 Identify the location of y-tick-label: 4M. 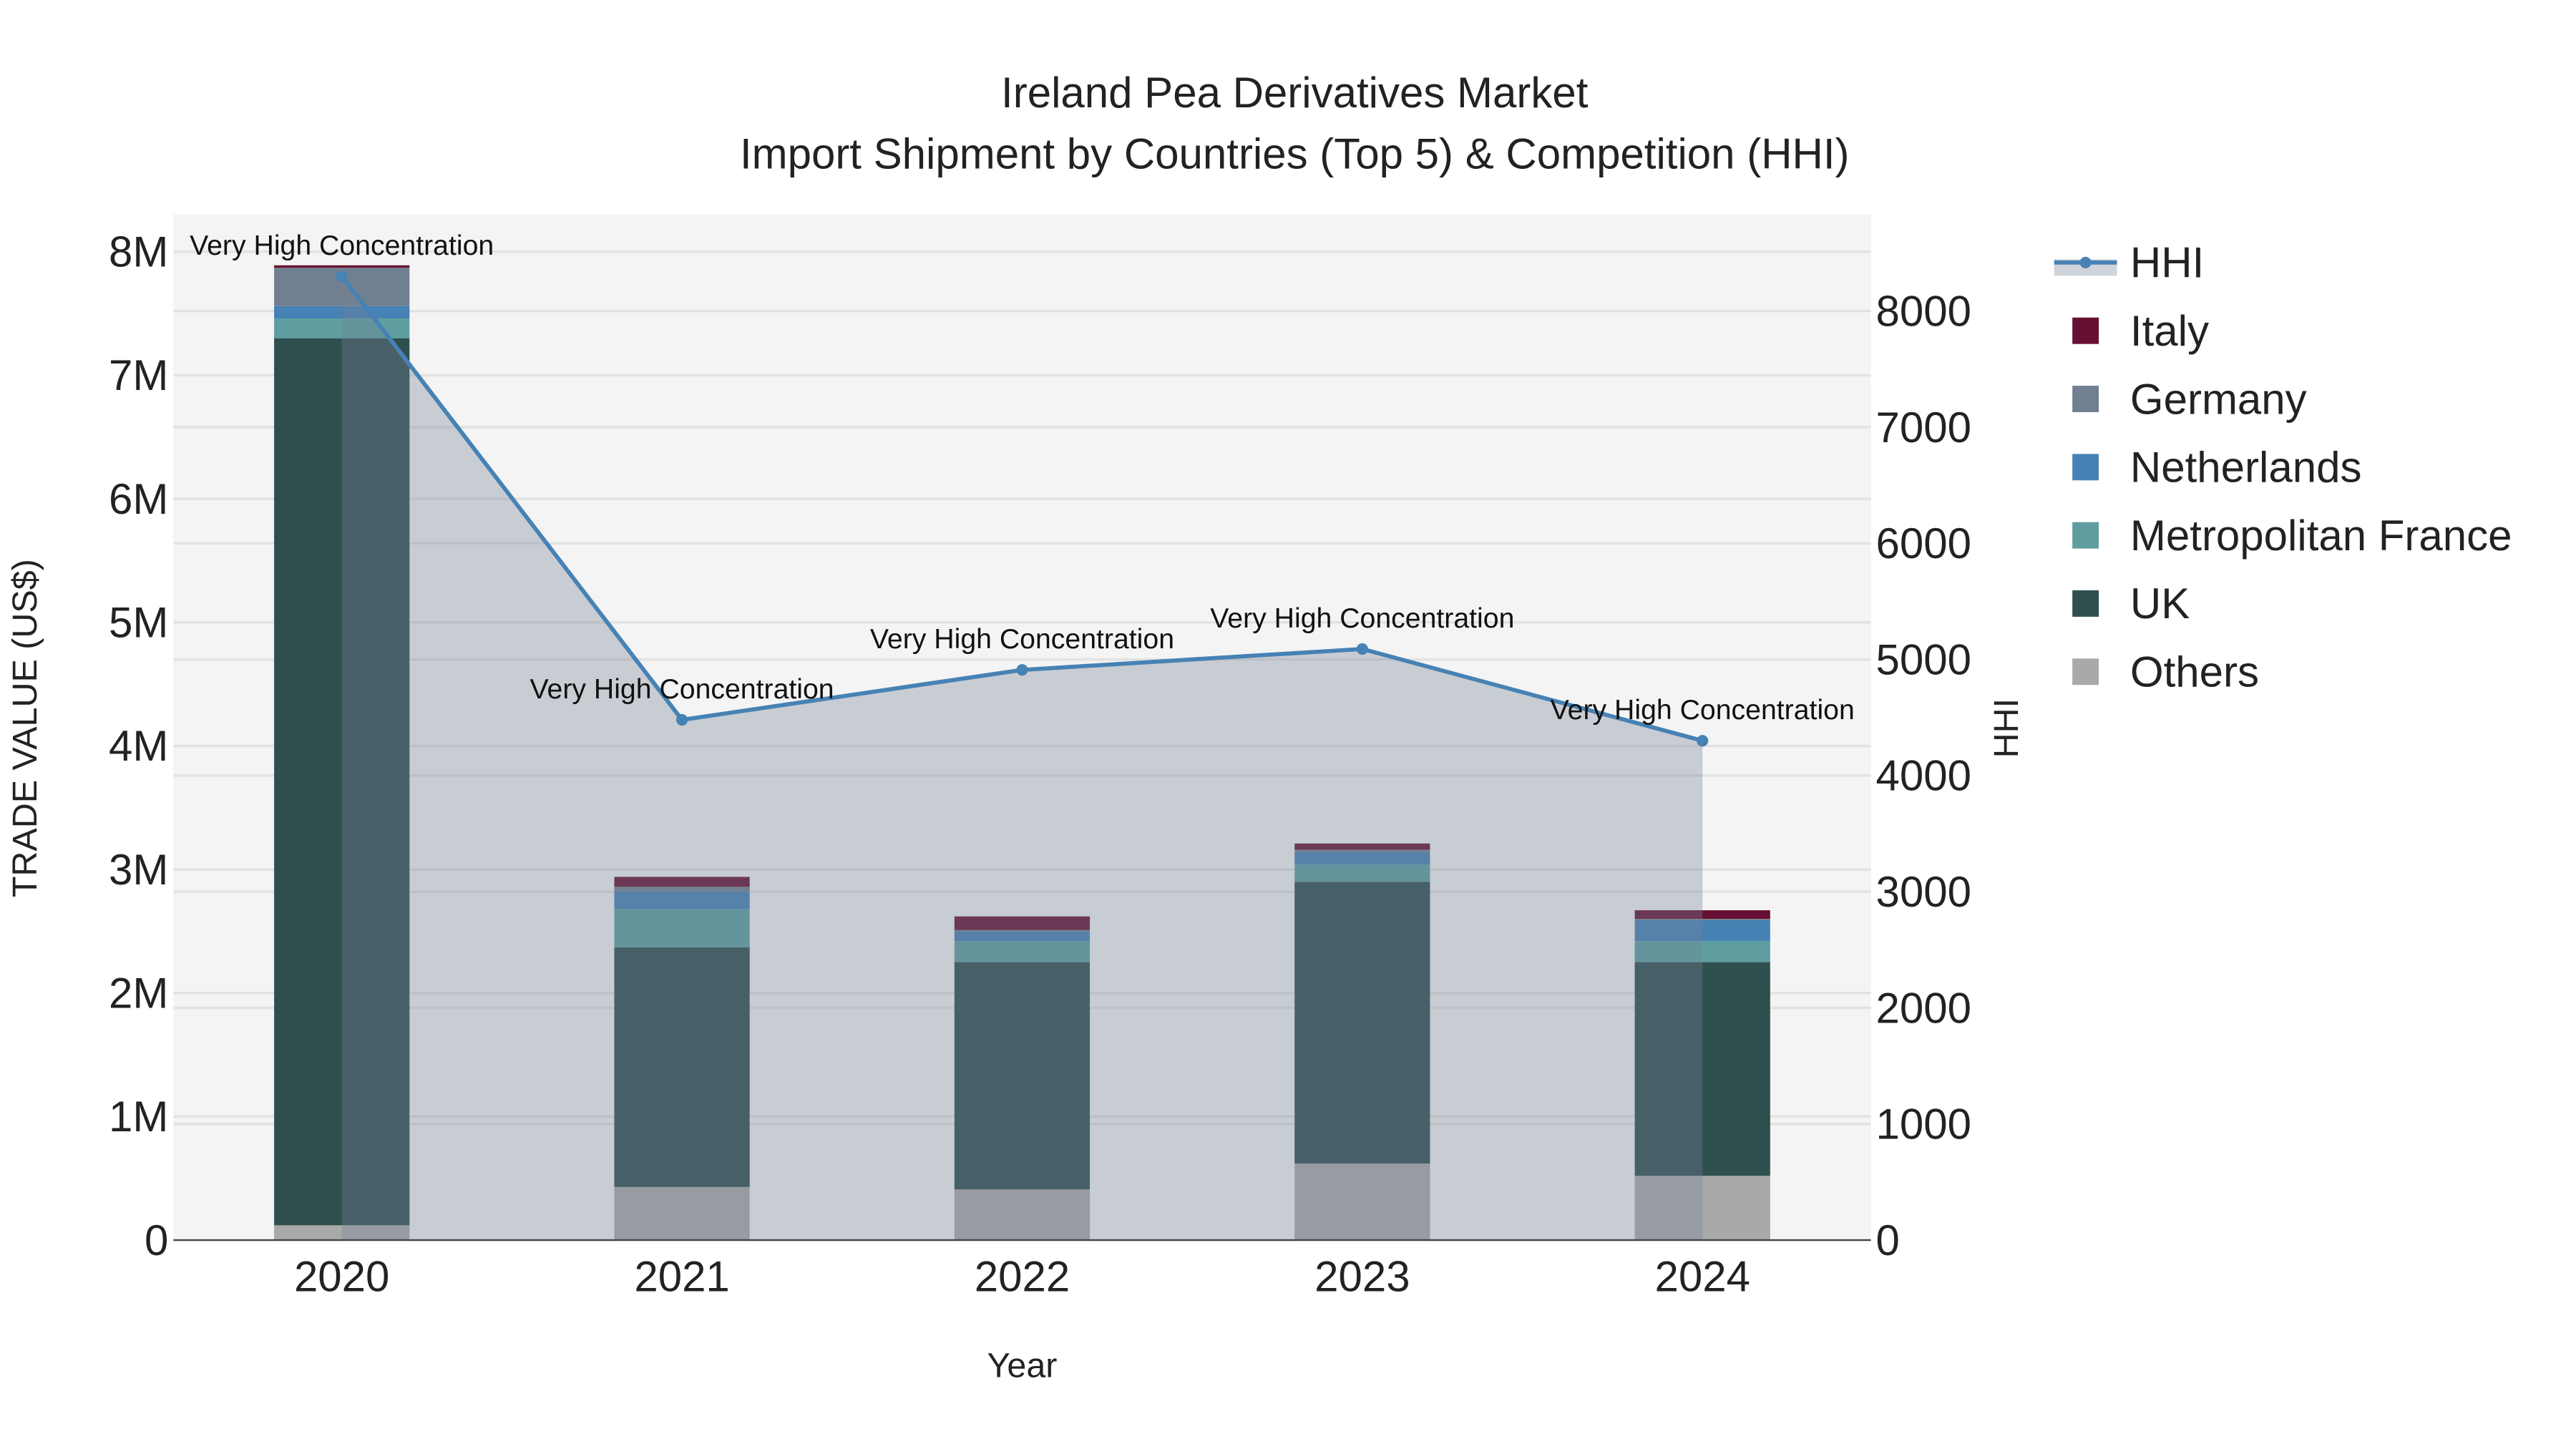
(138, 746).